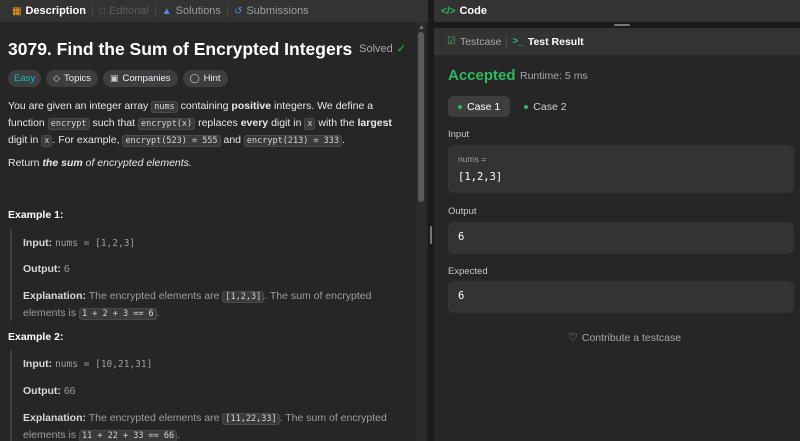 The height and width of the screenshot is (441, 800). What do you see at coordinates (46, 269) in the screenshot?
I see `example-1-output: Output: 6` at bounding box center [46, 269].